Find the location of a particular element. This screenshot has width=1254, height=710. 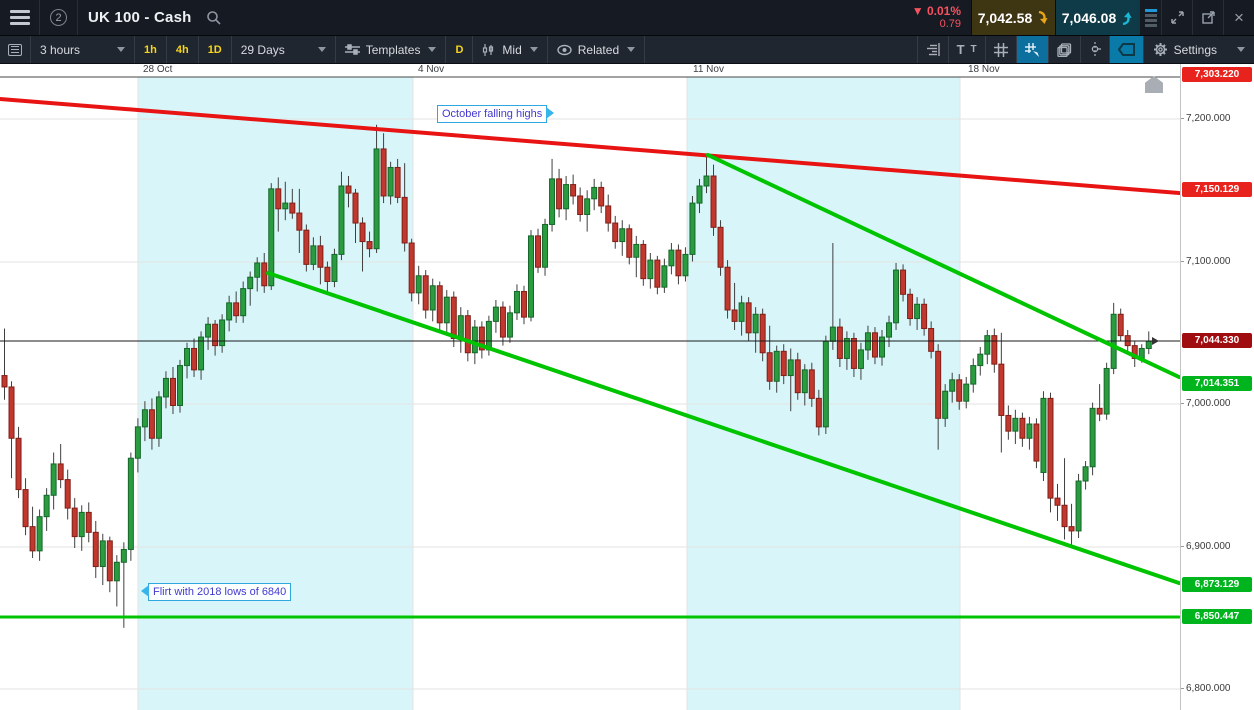

chart-annotation: Flirt with 2018 lows of 6840 is located at coordinates (216, 592).